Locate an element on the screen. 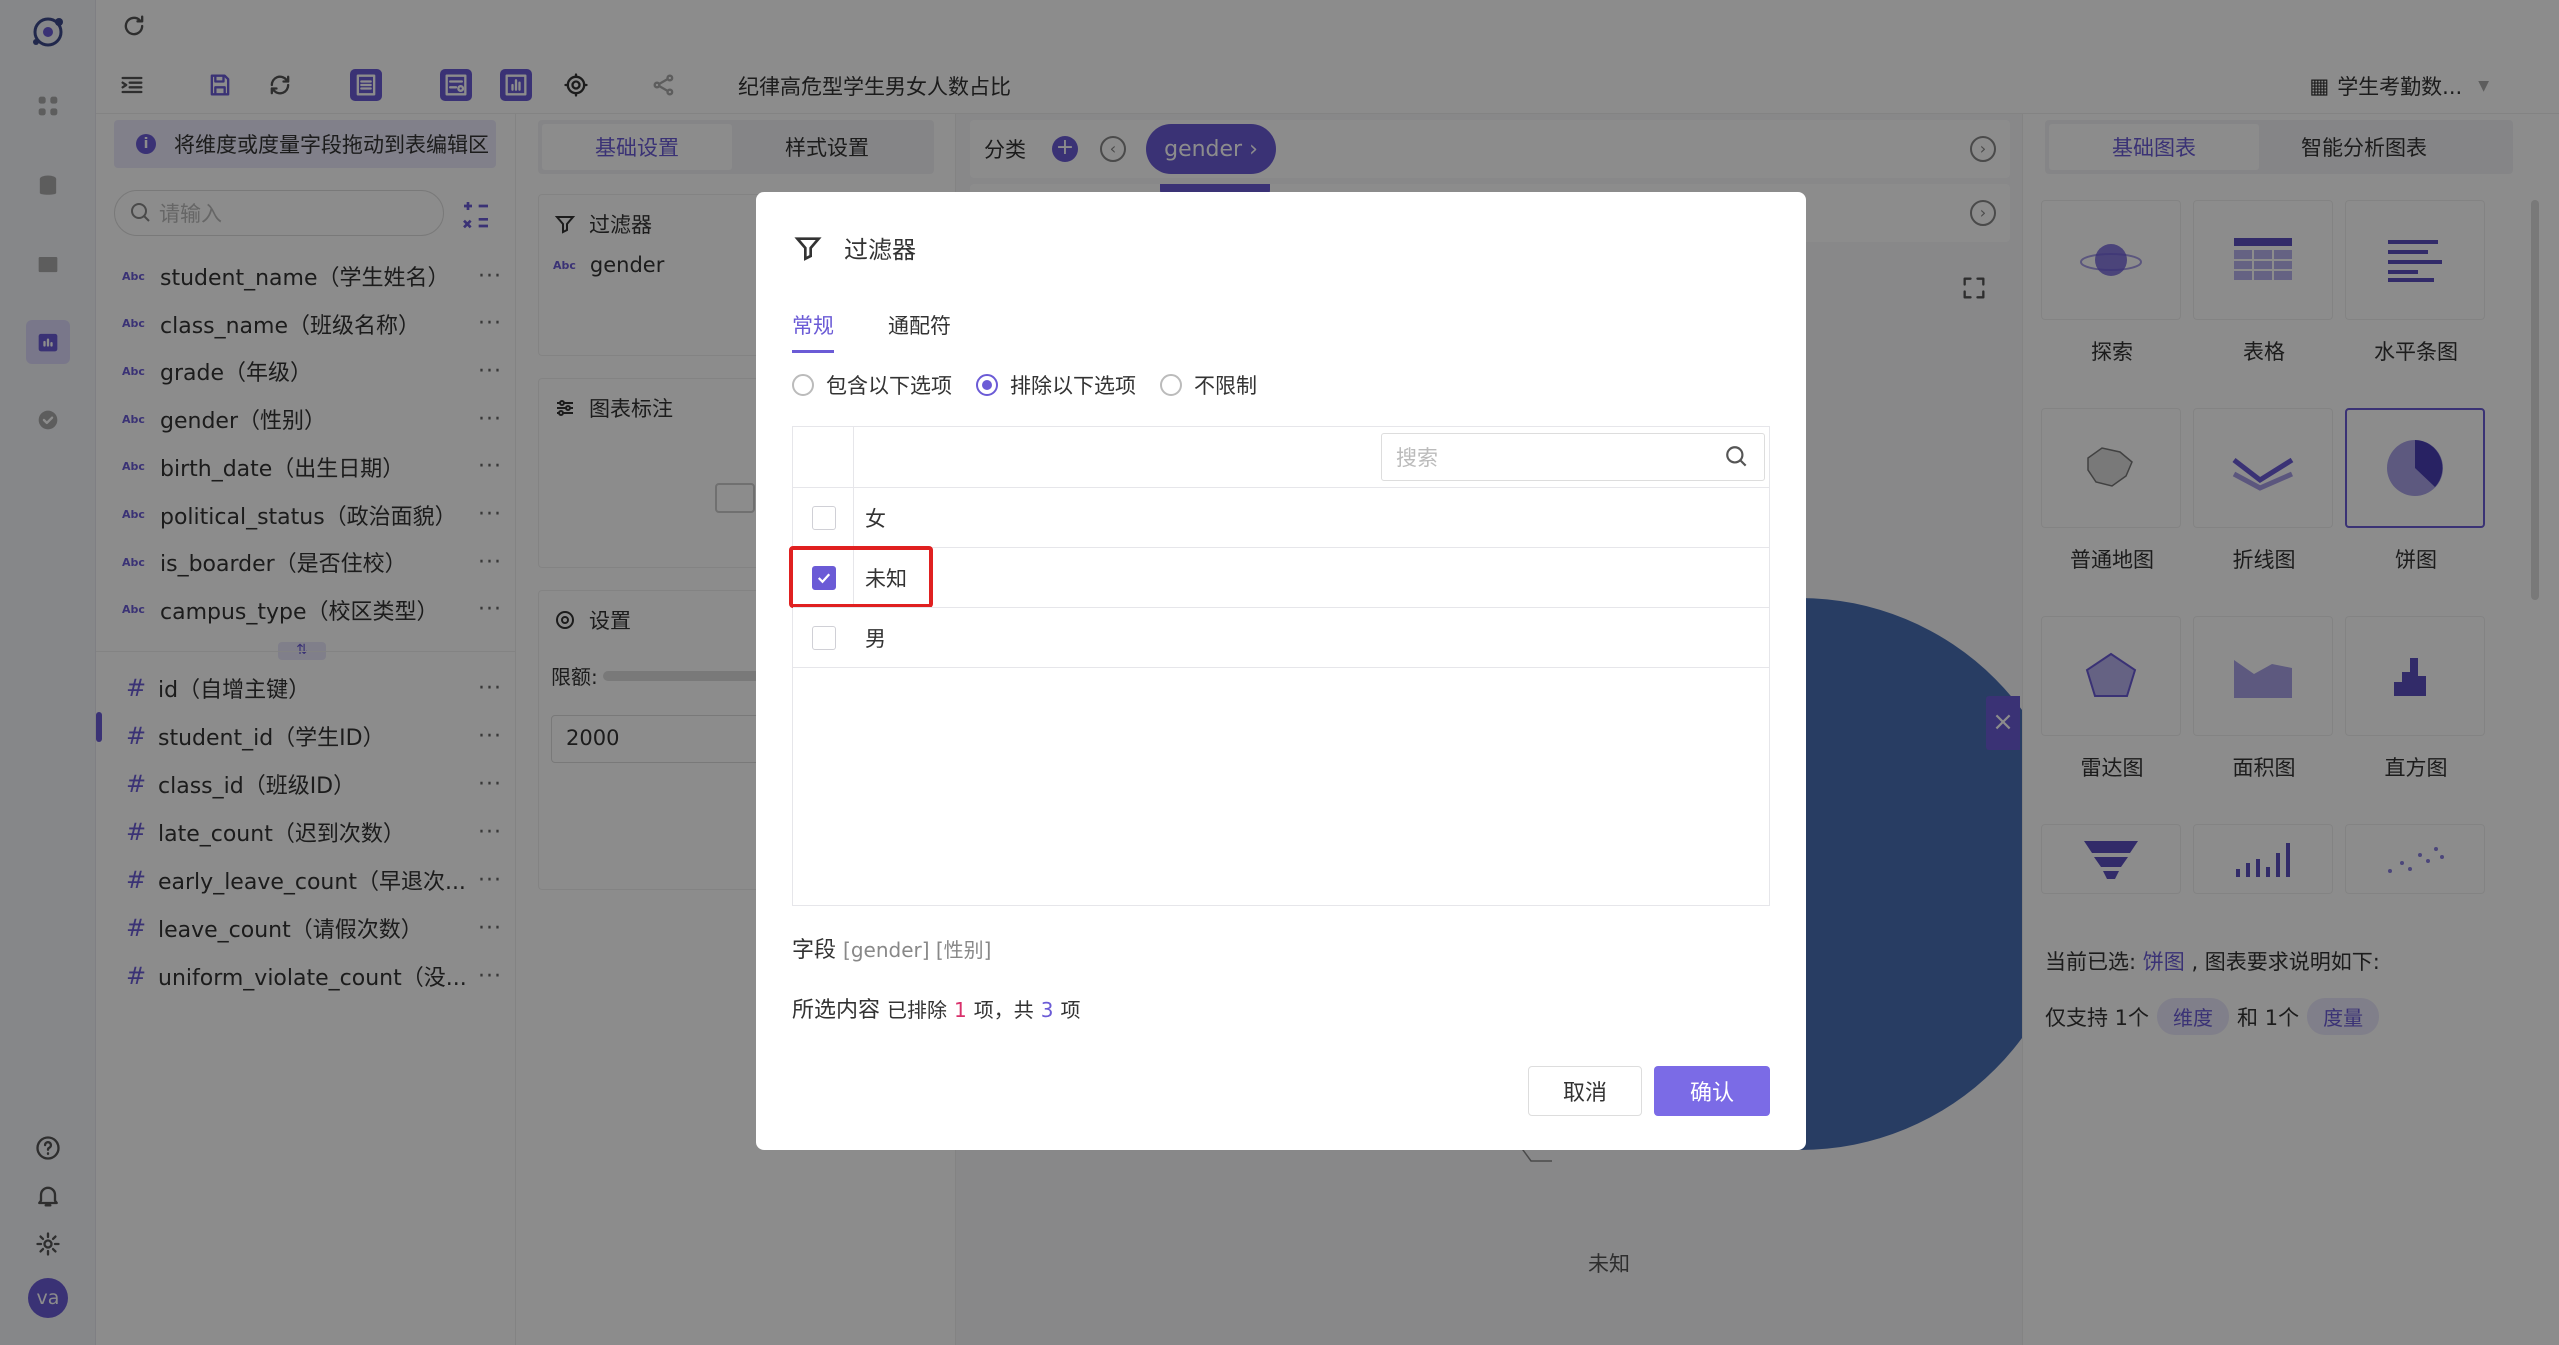 Image resolution: width=2559 pixels, height=1345 pixels. option-label: 男 is located at coordinates (875, 638).